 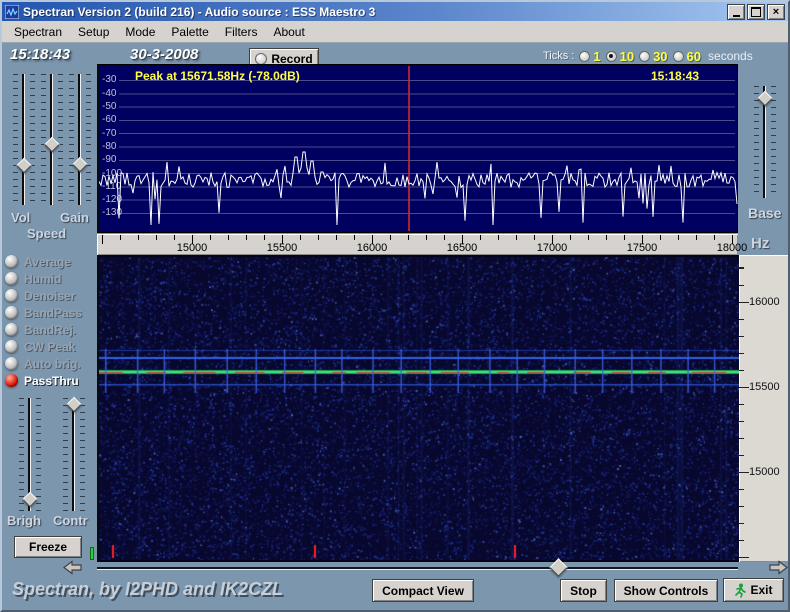 I want to click on peak-readout: Peak at 15671.58Hz (-78.0dB), so click(x=217, y=76).